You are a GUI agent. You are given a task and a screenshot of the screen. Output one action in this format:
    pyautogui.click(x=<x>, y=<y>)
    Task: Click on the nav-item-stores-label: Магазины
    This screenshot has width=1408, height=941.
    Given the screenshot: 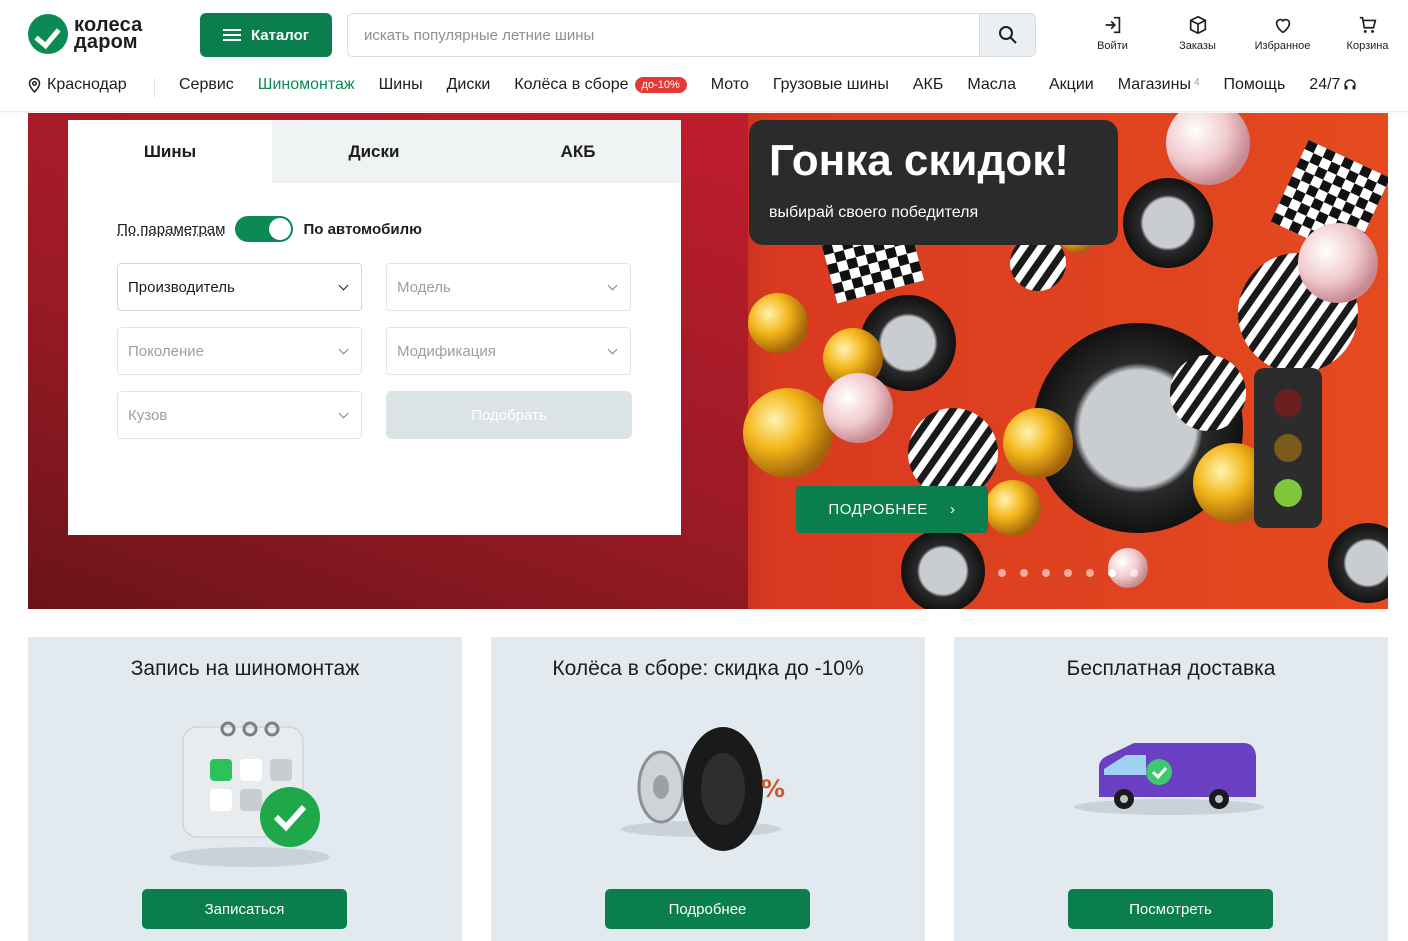 What is the action you would take?
    pyautogui.click(x=1154, y=84)
    